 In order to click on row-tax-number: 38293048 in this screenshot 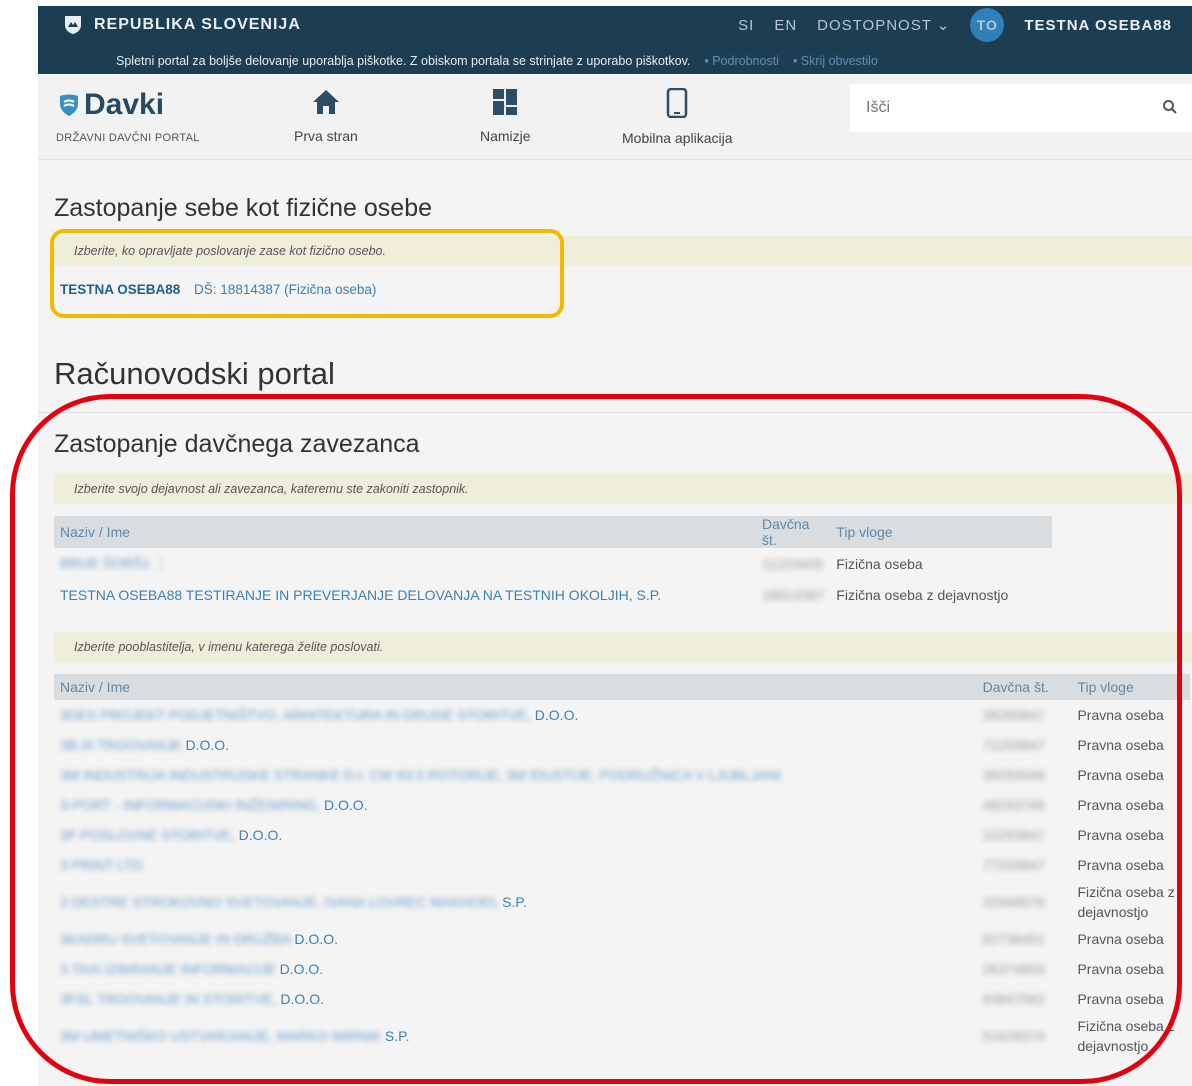, I will do `click(1024, 775)`.